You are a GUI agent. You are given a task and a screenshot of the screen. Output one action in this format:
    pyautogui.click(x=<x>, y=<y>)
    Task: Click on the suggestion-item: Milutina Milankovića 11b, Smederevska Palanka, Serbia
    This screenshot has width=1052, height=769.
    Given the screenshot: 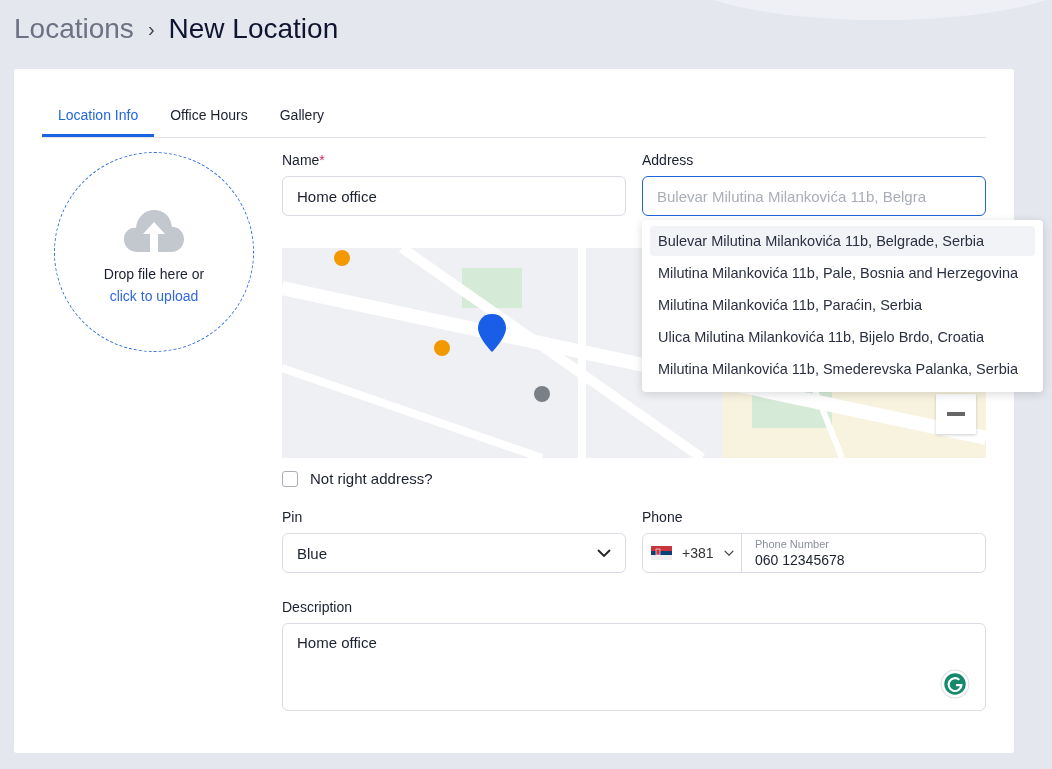 What is the action you would take?
    pyautogui.click(x=842, y=369)
    